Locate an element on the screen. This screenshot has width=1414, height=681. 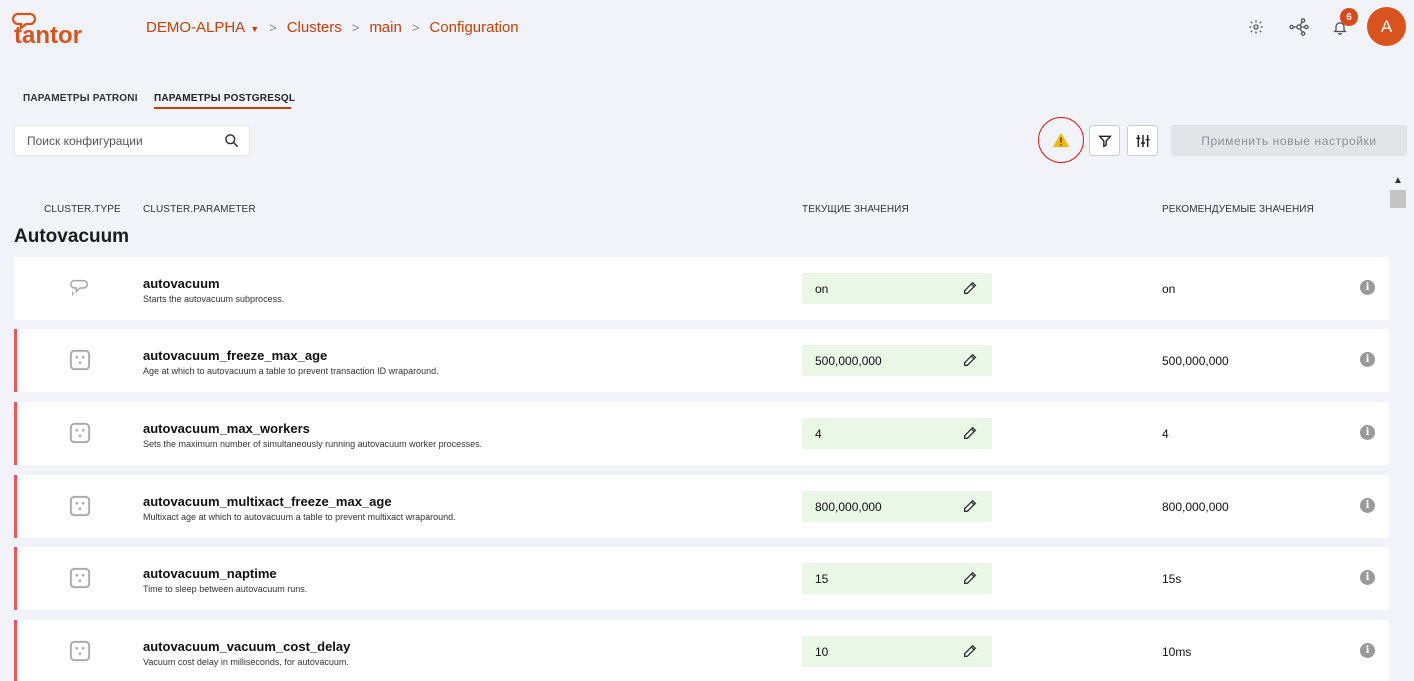
column-settings-button is located at coordinates (1142, 140).